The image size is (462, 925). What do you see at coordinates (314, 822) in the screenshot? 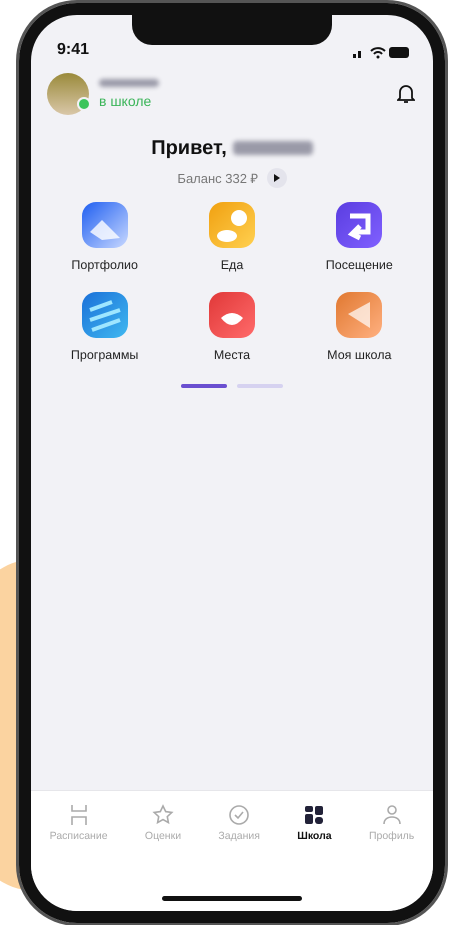
I see `tab: Школа` at bounding box center [314, 822].